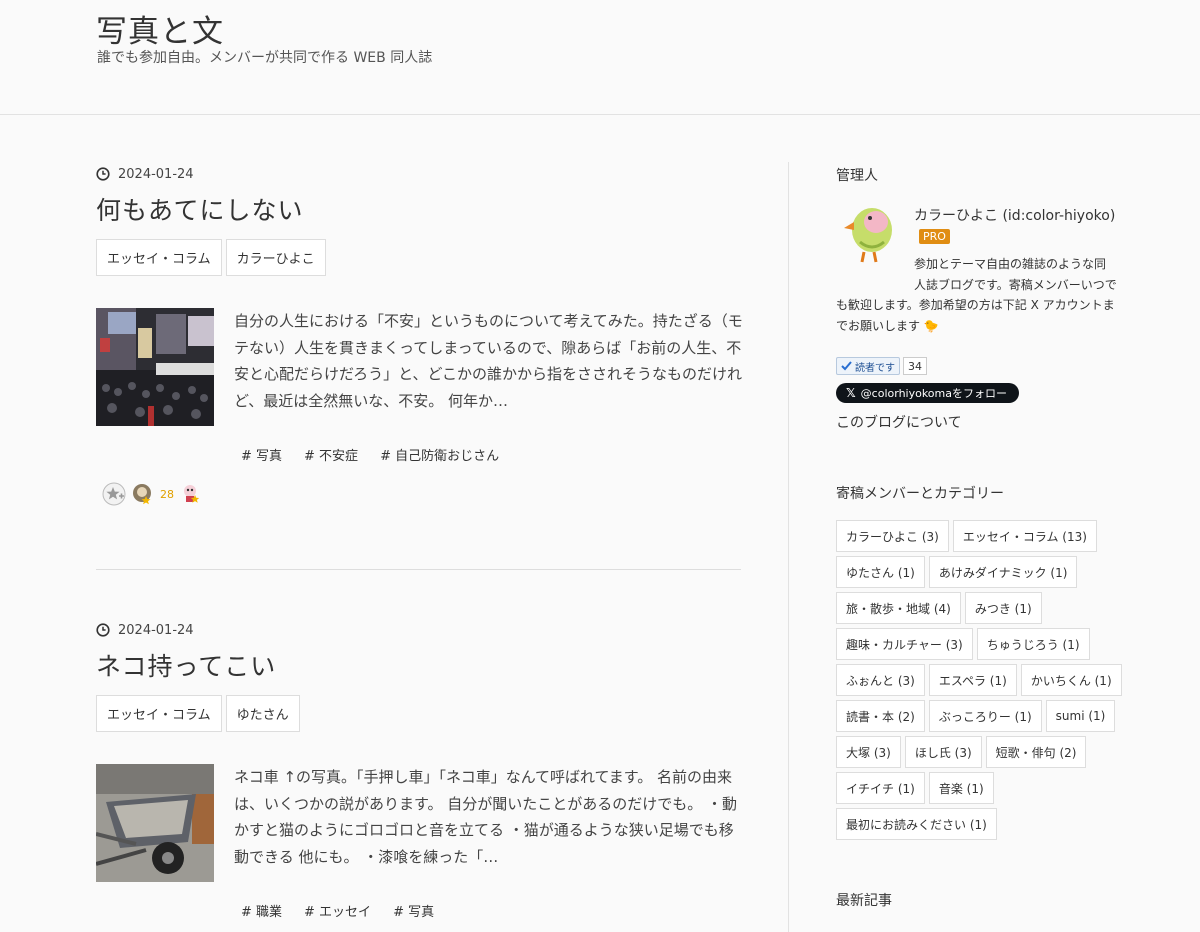 The width and height of the screenshot is (1200, 932). I want to click on sidebar-category-link: 旅・散歩・地域 (4), so click(898, 608).